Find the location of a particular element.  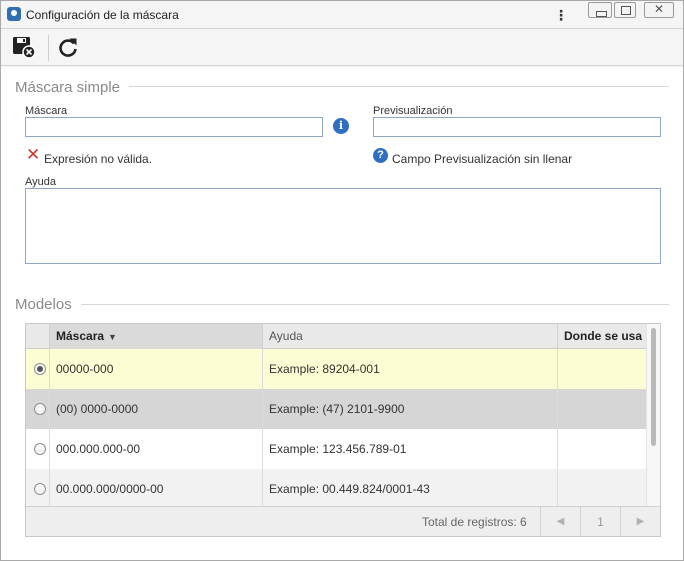

row-mask: (00) 0000-0000 is located at coordinates (156, 409).